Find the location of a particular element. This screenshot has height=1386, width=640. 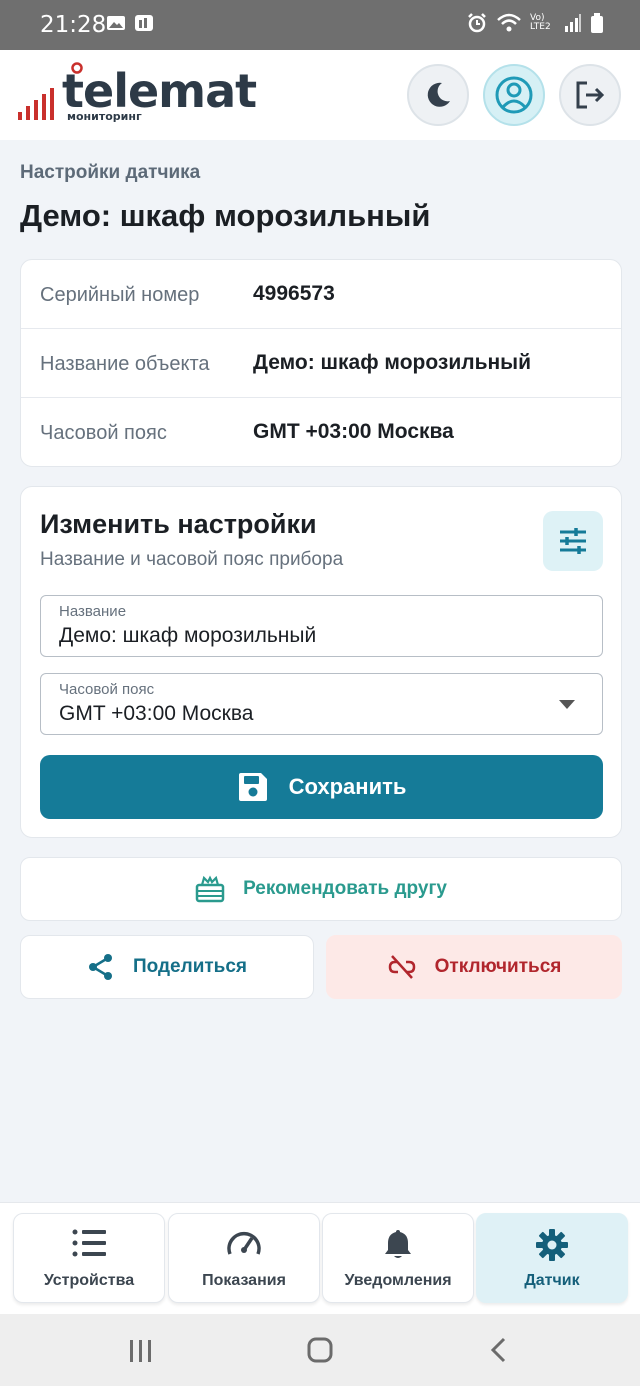

info-row-object-name: Название объекта Демо: шкаф морозильный is located at coordinates (321, 363).